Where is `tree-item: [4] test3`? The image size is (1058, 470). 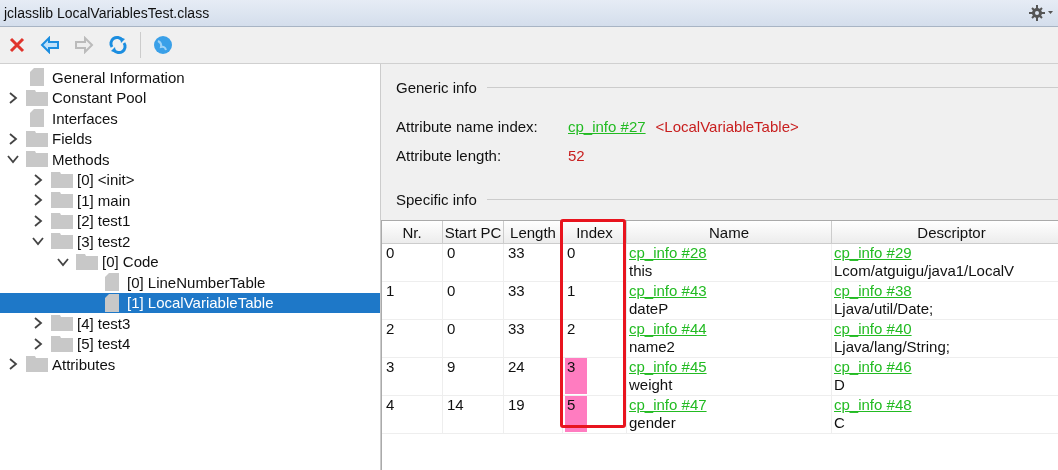
tree-item: [4] test3 is located at coordinates (190, 323).